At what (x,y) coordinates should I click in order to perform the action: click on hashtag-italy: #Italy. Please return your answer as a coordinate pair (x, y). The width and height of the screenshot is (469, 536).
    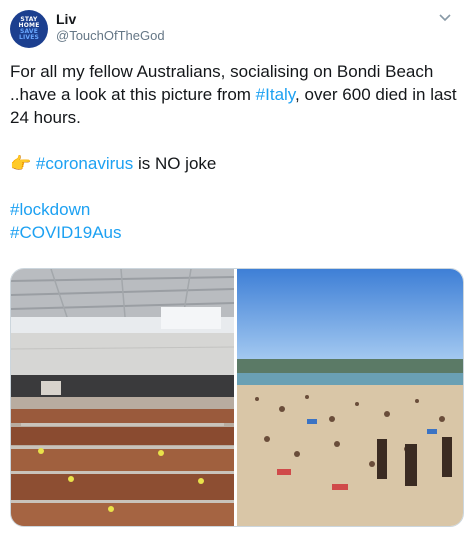
    Looking at the image, I should click on (275, 94).